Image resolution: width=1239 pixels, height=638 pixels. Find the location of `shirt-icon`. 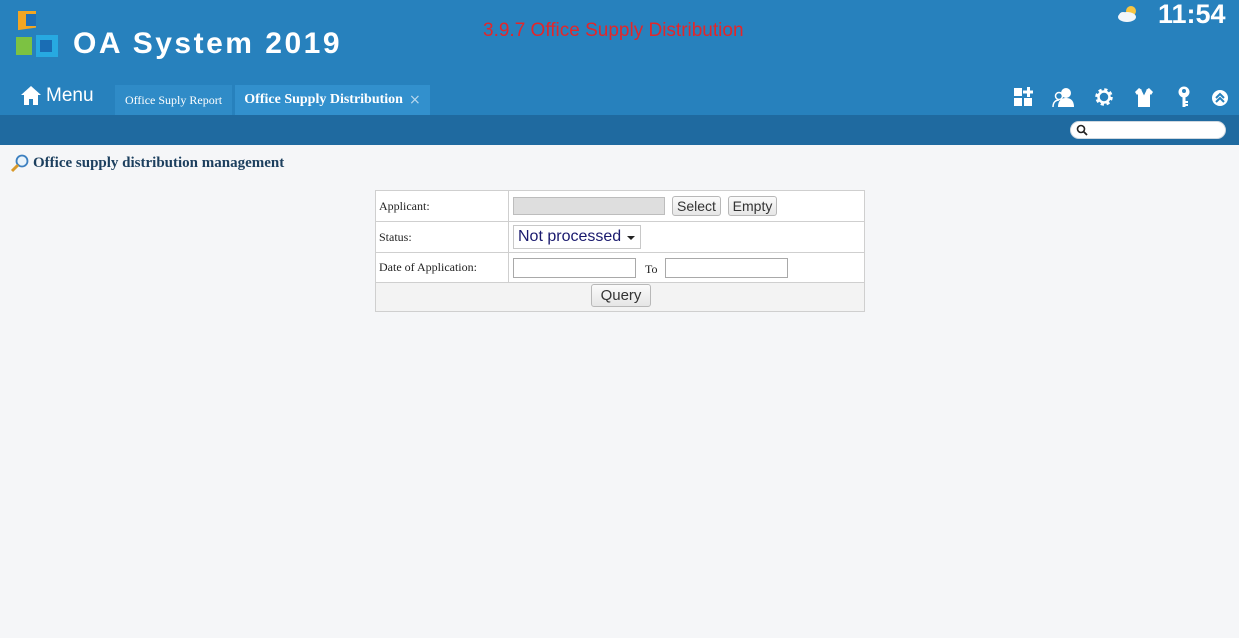

shirt-icon is located at coordinates (1144, 97).